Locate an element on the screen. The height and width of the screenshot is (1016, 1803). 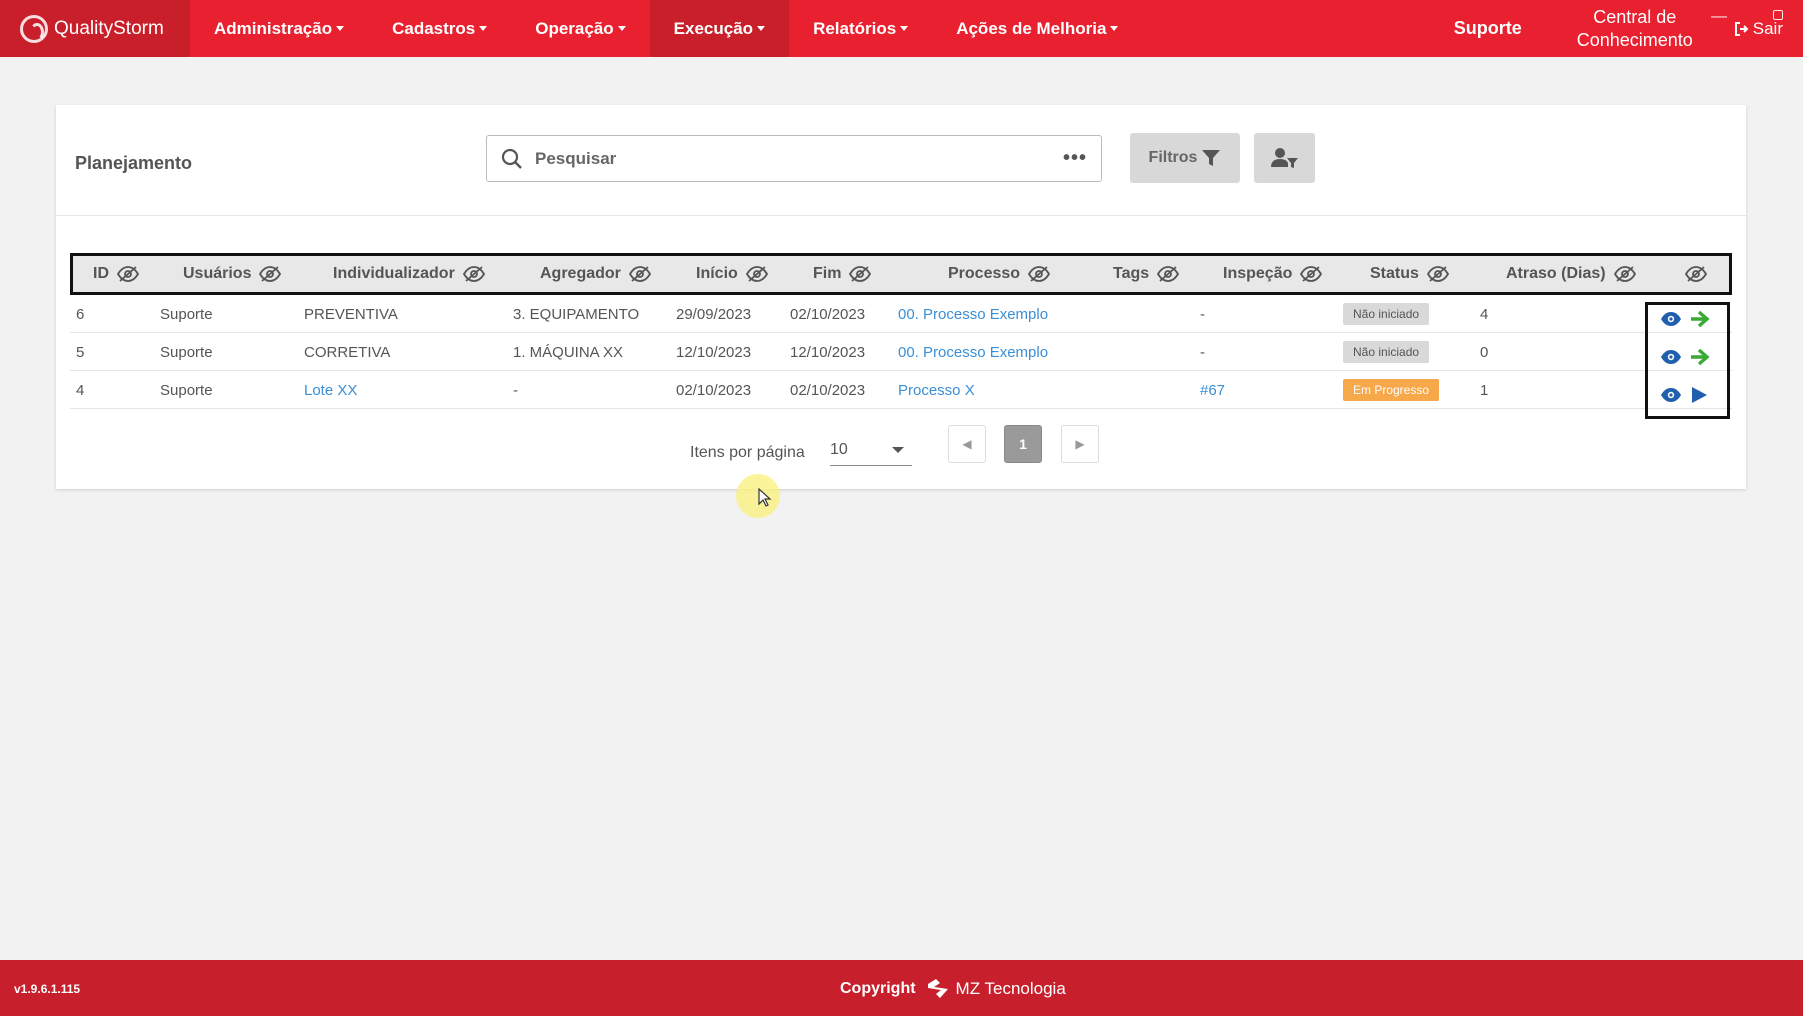
menu-administracao: Administração is located at coordinates (279, 28).